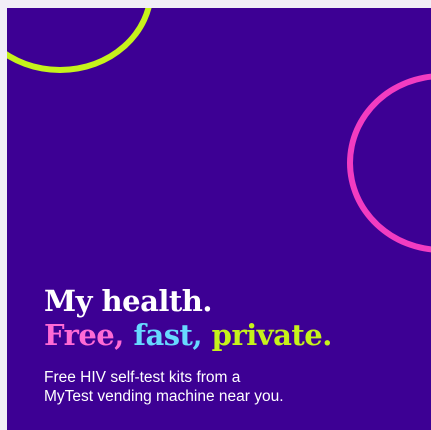 This screenshot has height=430, width=431. Describe the element at coordinates (84, 335) in the screenshot. I see `headline-word-free: Free,` at that location.